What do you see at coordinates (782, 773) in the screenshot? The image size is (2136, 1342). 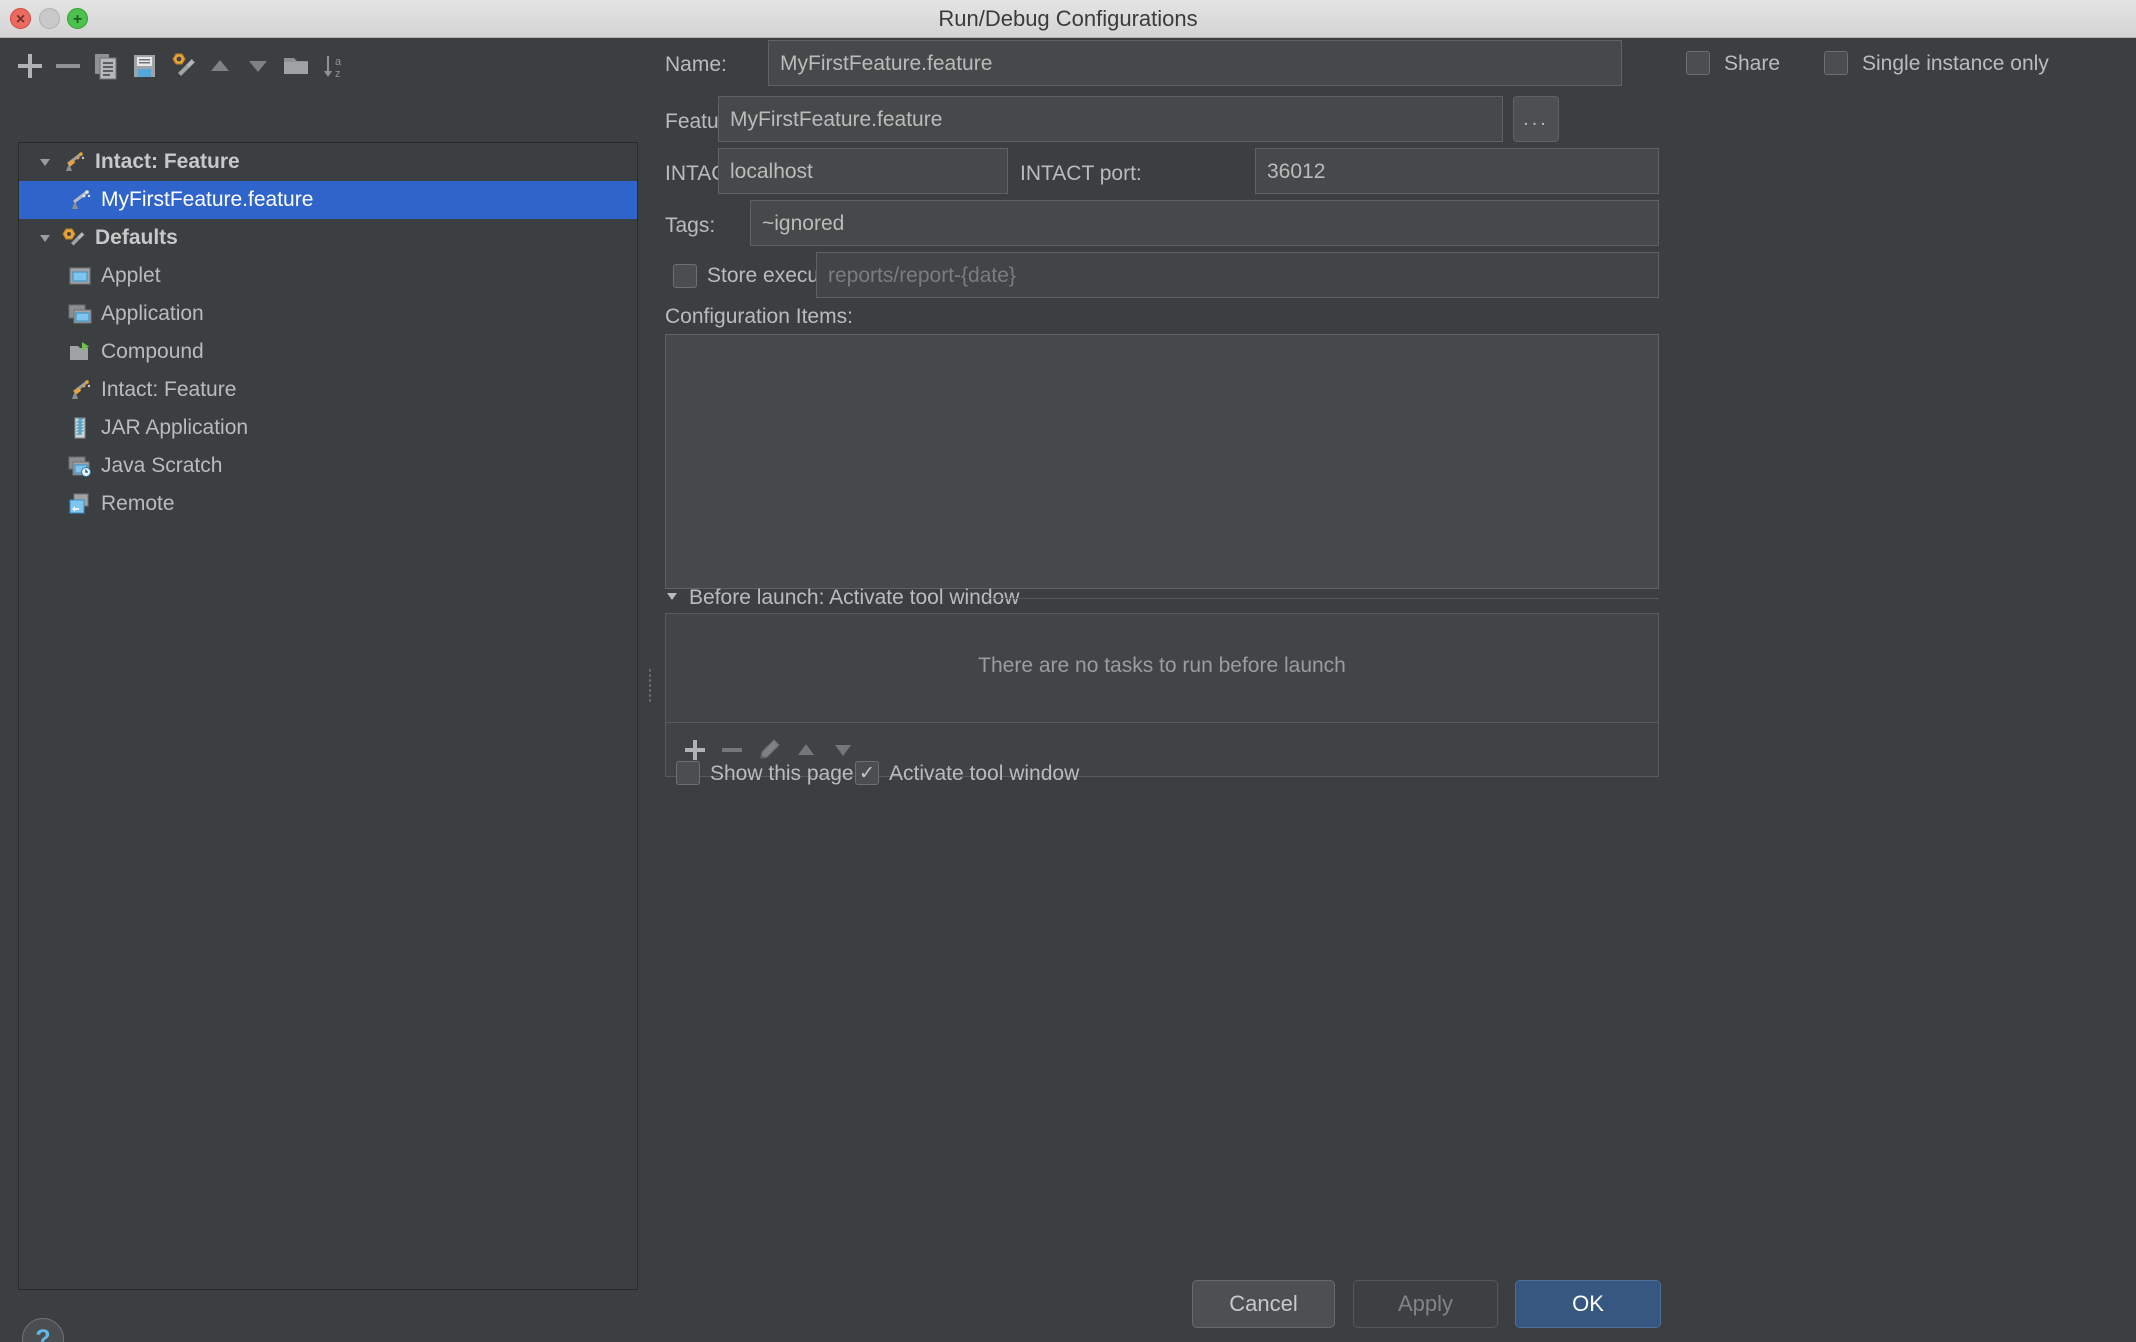 I see `show-this-page-label: Show this page` at bounding box center [782, 773].